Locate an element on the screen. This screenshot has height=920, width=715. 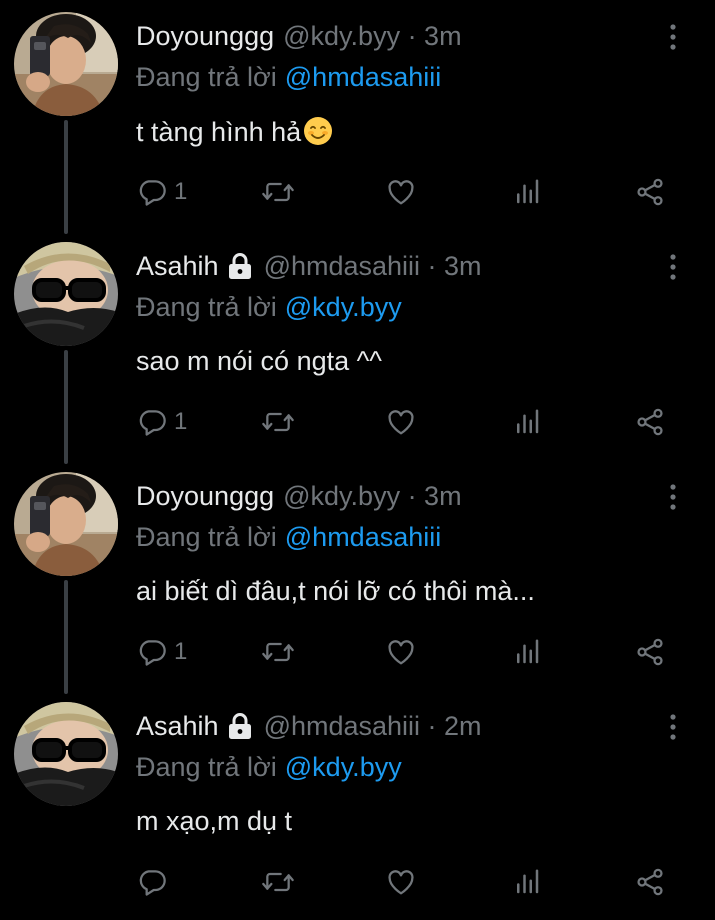
tweet-header: Asahih @hmdasahiii · 3m is located at coordinates (309, 266).